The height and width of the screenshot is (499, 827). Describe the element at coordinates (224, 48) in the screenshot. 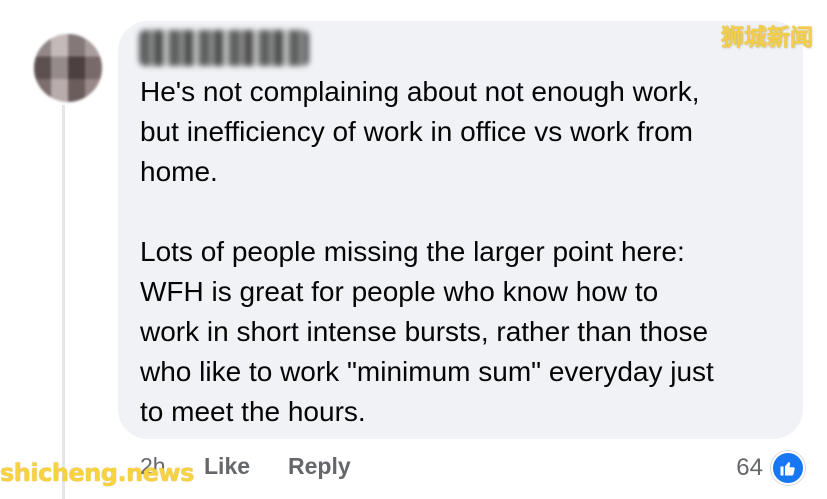

I see `author-name` at that location.